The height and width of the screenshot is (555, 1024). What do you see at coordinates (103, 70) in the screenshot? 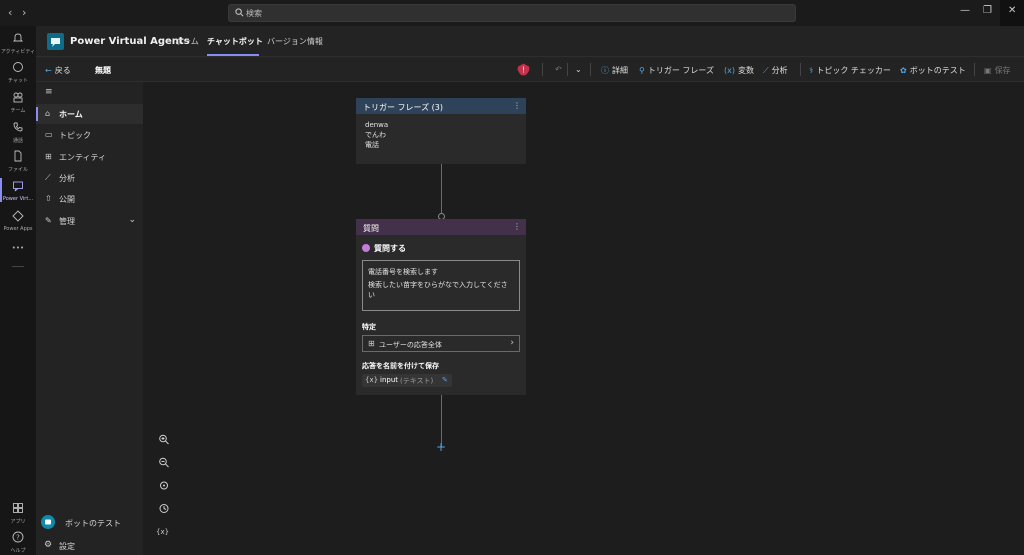
I see `topic-name: 無題` at bounding box center [103, 70].